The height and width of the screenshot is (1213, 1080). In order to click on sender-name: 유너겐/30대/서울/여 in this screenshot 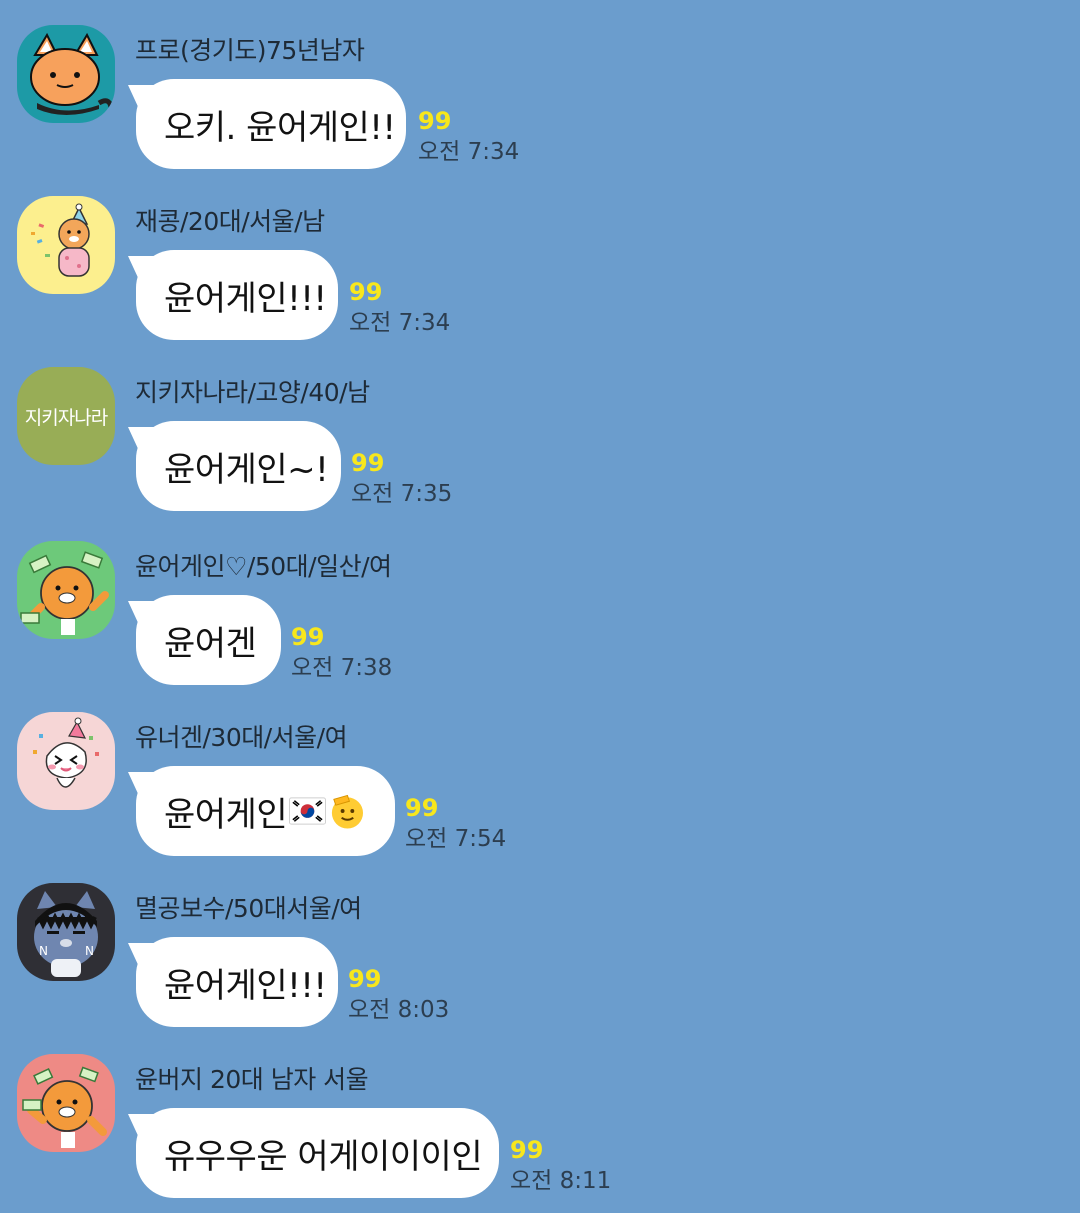, I will do `click(241, 736)`.